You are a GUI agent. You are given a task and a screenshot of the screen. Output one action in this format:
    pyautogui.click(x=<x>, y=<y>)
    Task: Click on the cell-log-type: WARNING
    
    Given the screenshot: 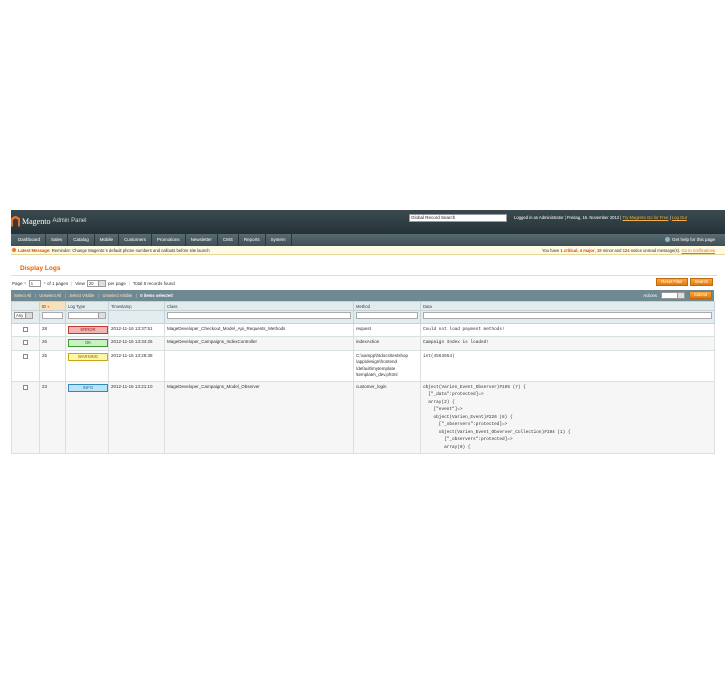 What is the action you would take?
    pyautogui.click(x=87, y=365)
    